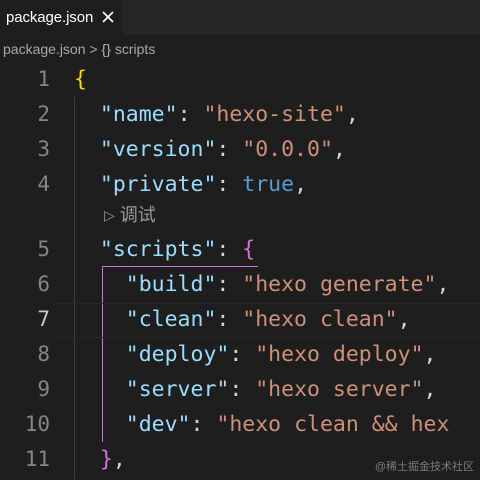  Describe the element at coordinates (240, 79) in the screenshot. I see `code-line: 1{` at that location.